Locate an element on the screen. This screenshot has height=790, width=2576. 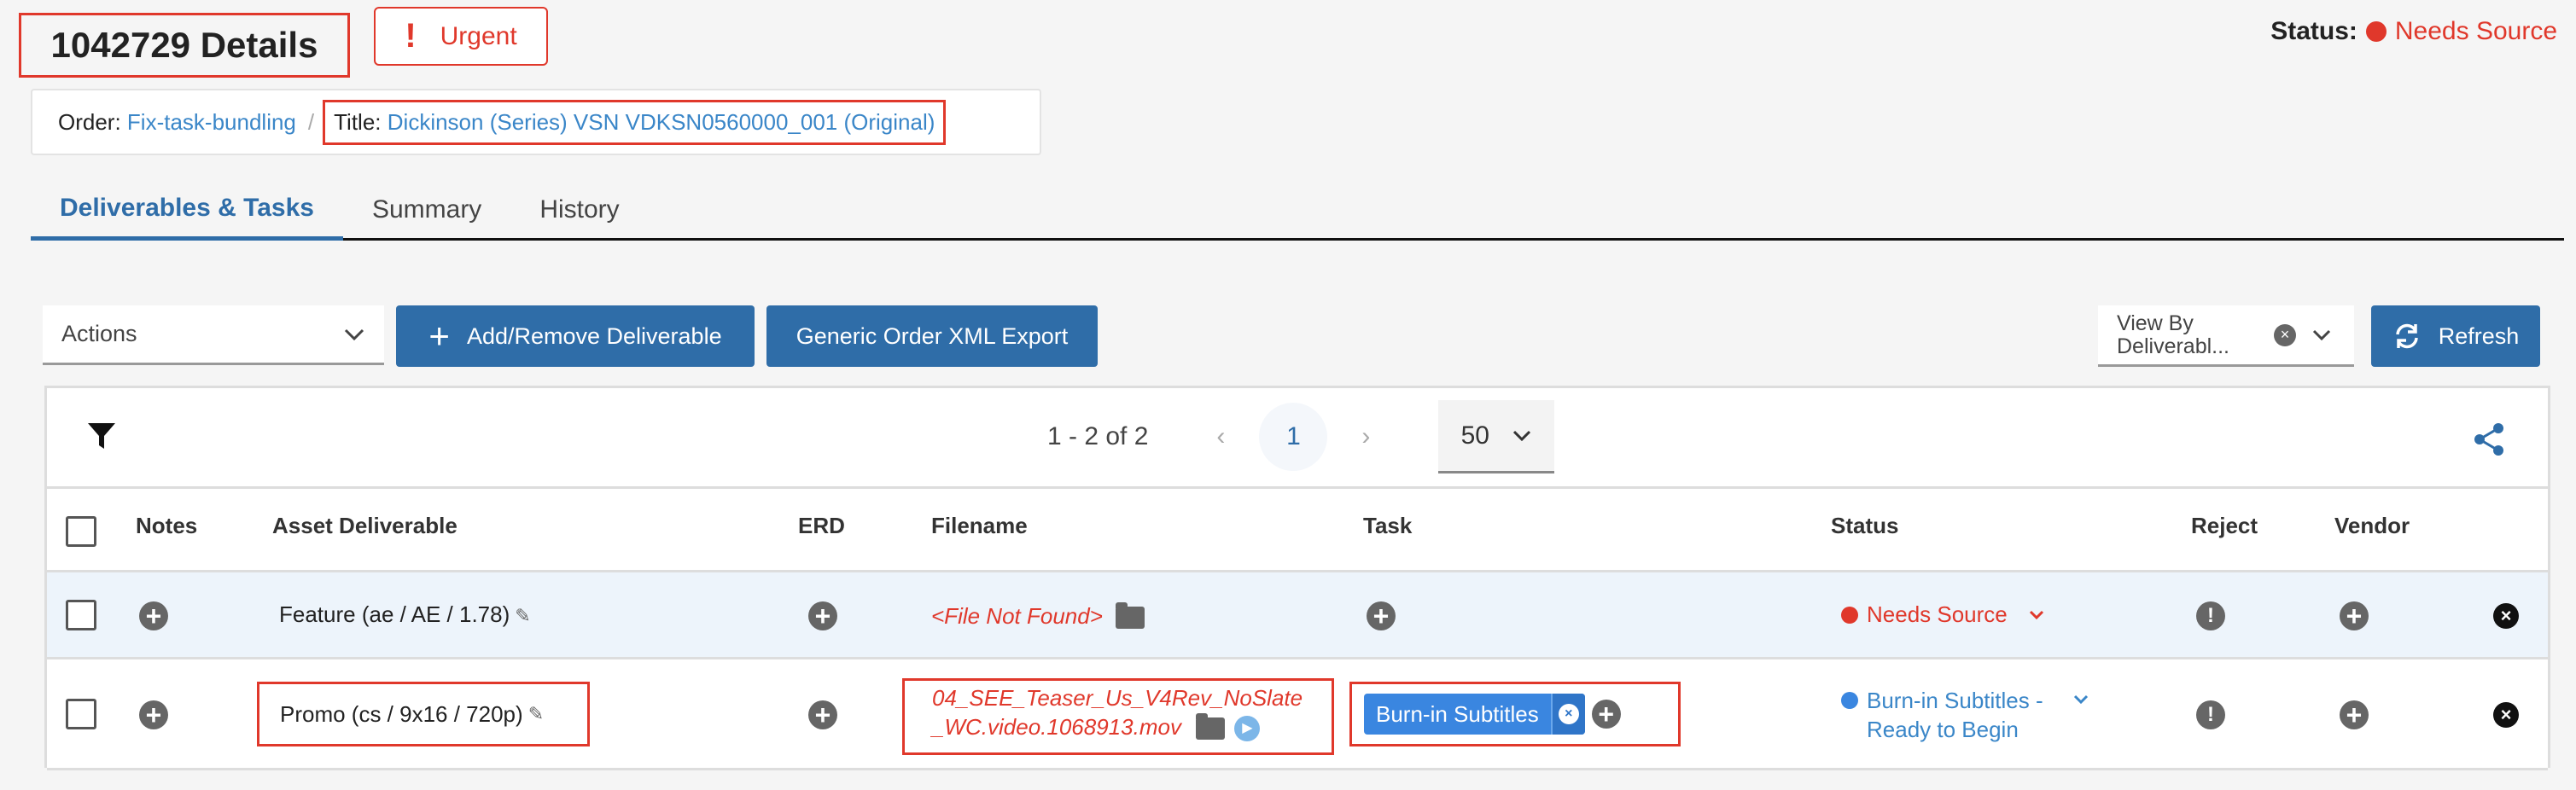
task-chip: Burn-in Subtitles × is located at coordinates (1474, 714).